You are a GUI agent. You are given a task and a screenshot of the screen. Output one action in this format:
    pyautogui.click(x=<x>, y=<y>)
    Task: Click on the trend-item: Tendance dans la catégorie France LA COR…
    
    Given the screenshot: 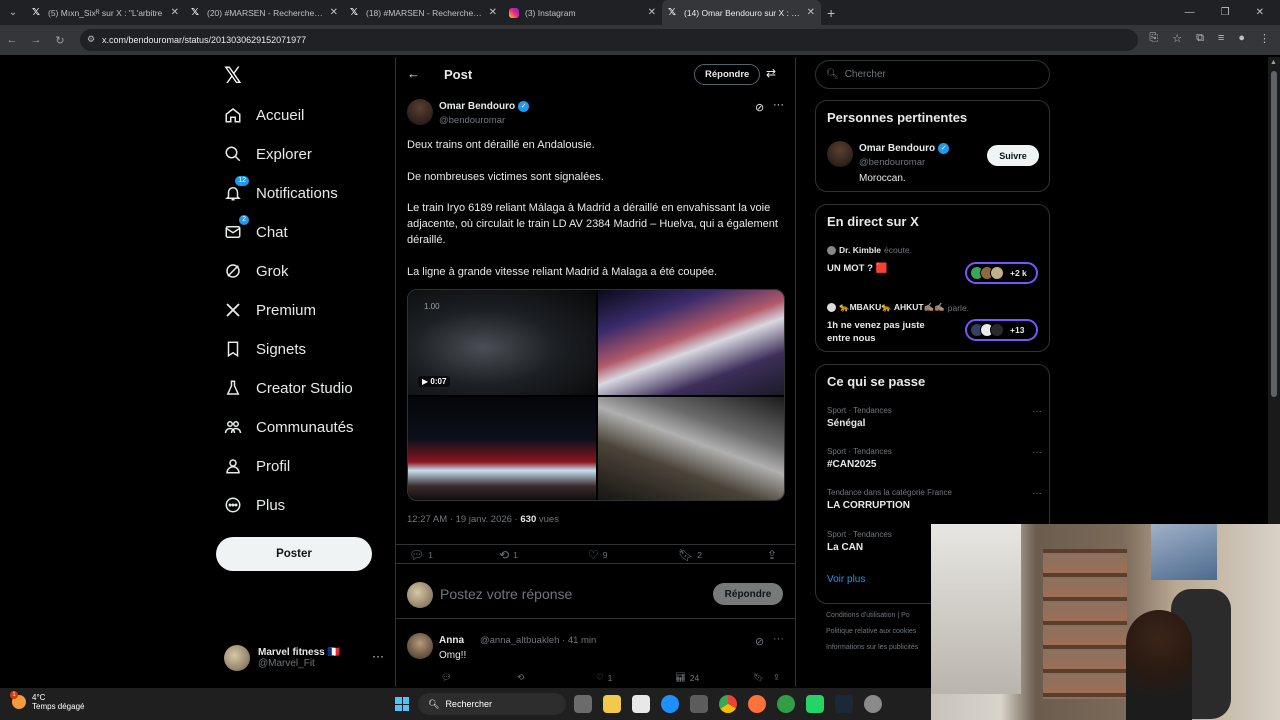 What is the action you would take?
    pyautogui.click(x=934, y=499)
    